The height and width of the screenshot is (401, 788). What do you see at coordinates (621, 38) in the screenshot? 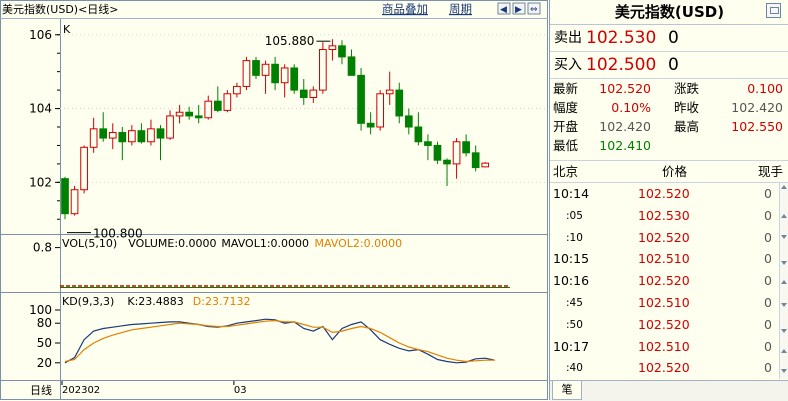
I see `sell-price: 102.530` at bounding box center [621, 38].